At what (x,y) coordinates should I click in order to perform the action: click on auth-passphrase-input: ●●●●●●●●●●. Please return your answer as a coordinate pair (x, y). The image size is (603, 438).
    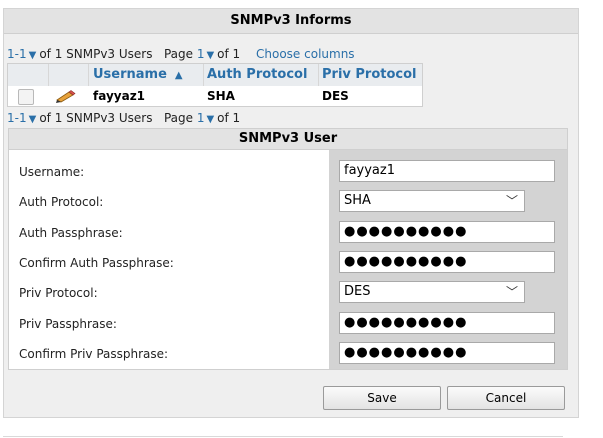
    Looking at the image, I should click on (447, 232).